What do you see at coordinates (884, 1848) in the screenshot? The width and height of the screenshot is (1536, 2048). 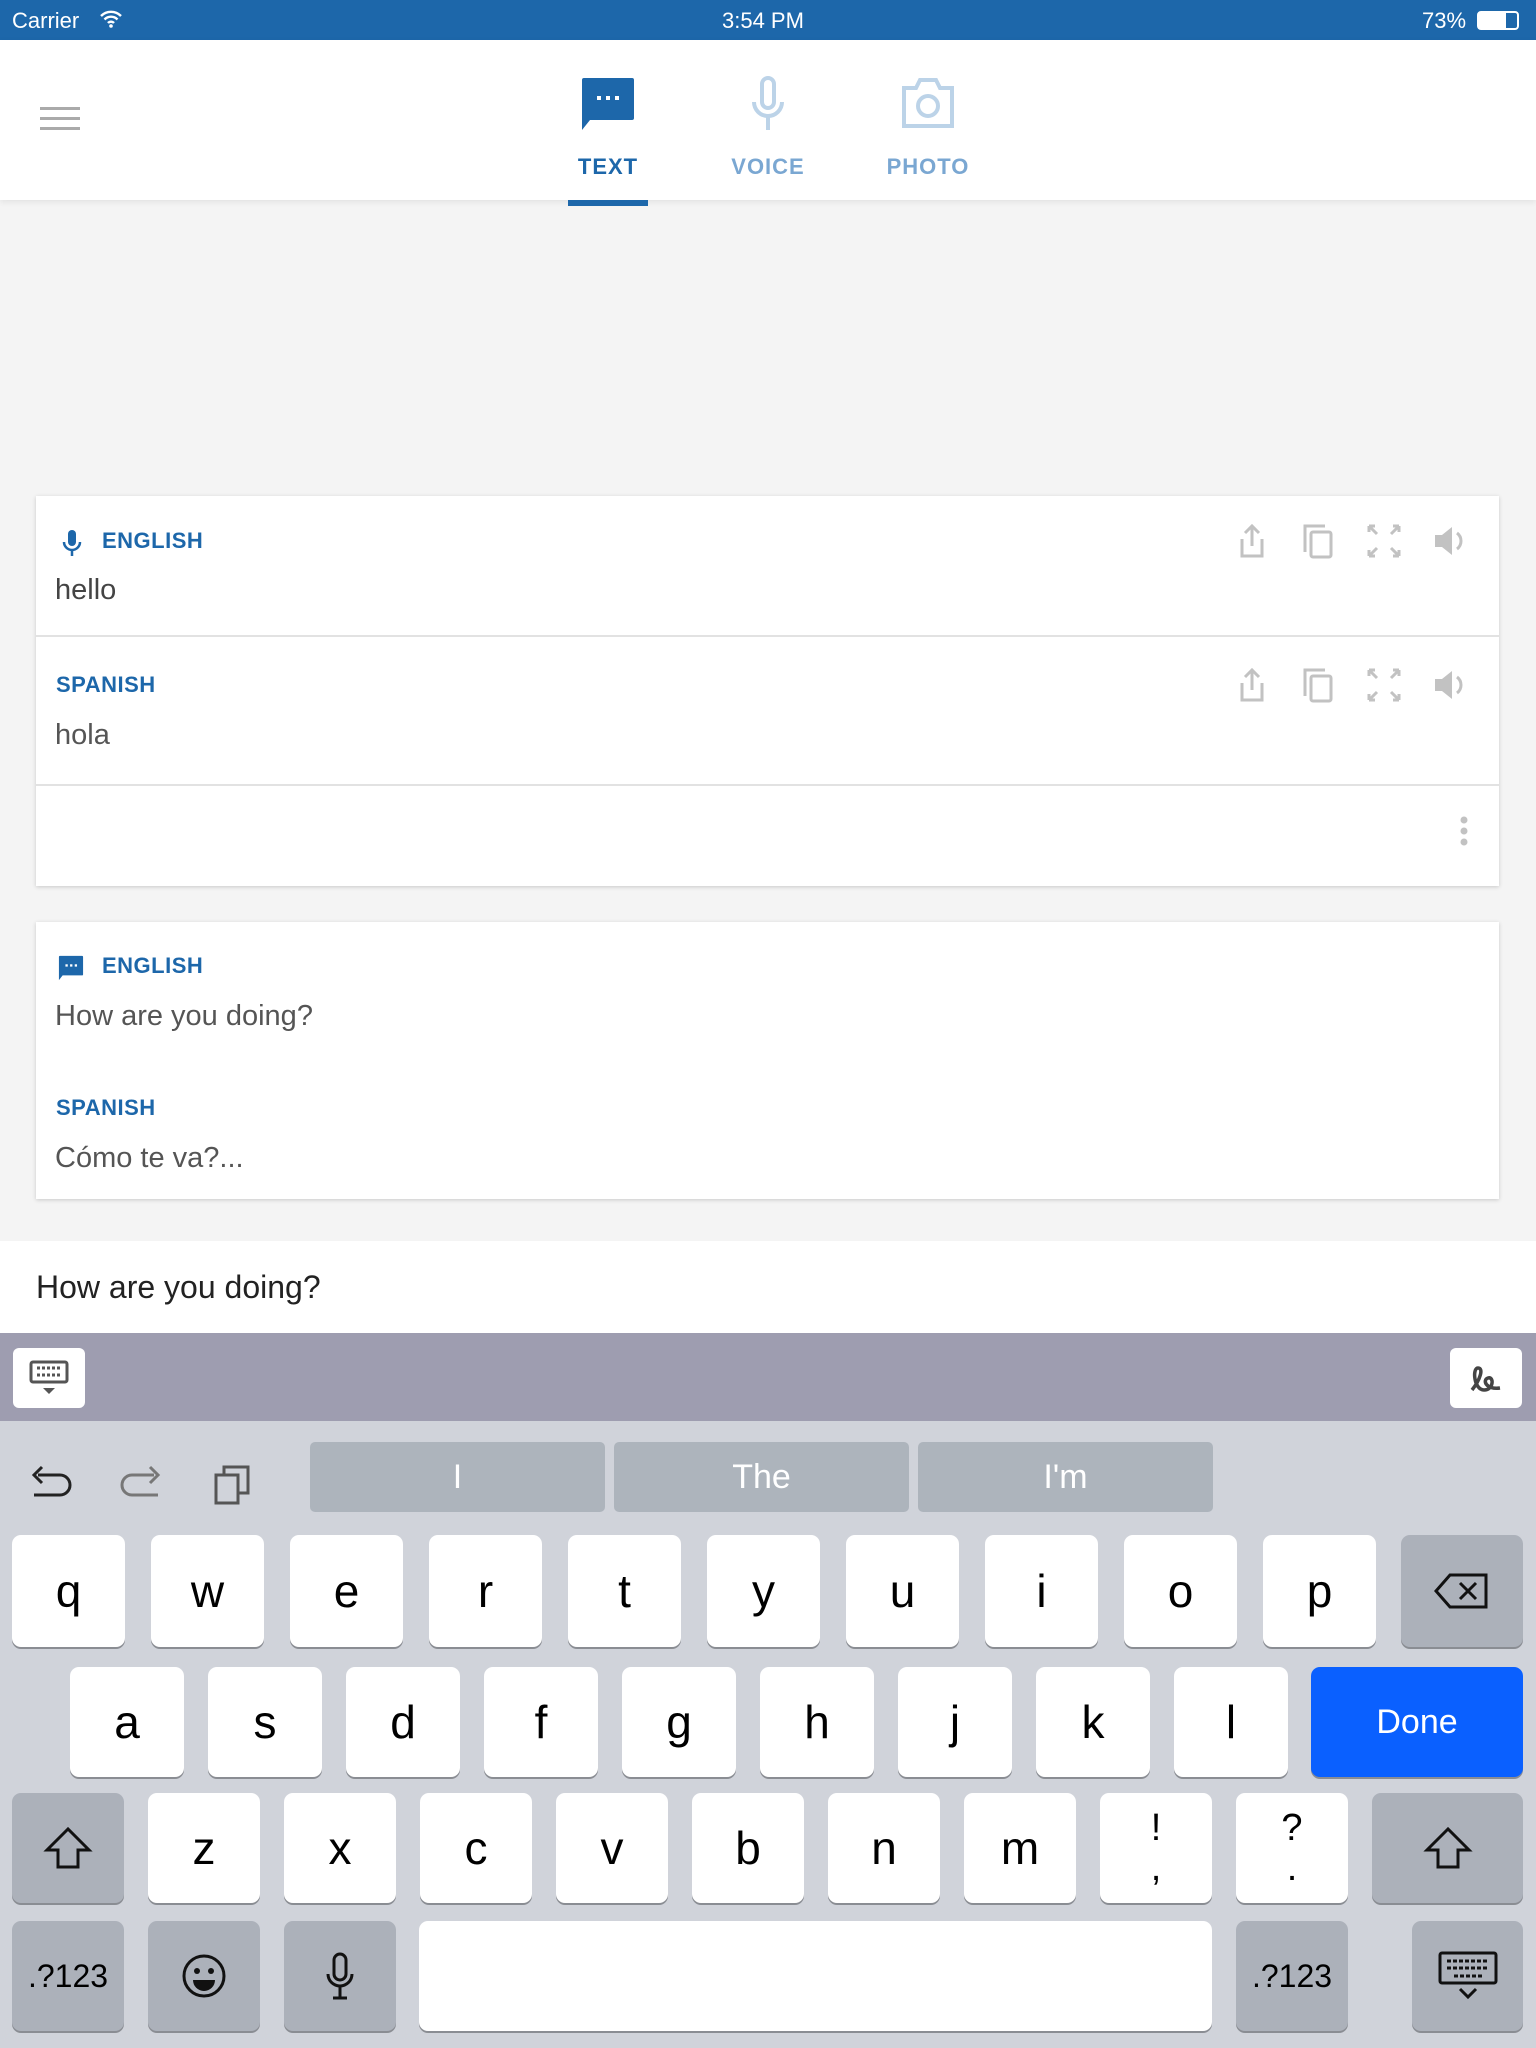 I see `key-n: n` at bounding box center [884, 1848].